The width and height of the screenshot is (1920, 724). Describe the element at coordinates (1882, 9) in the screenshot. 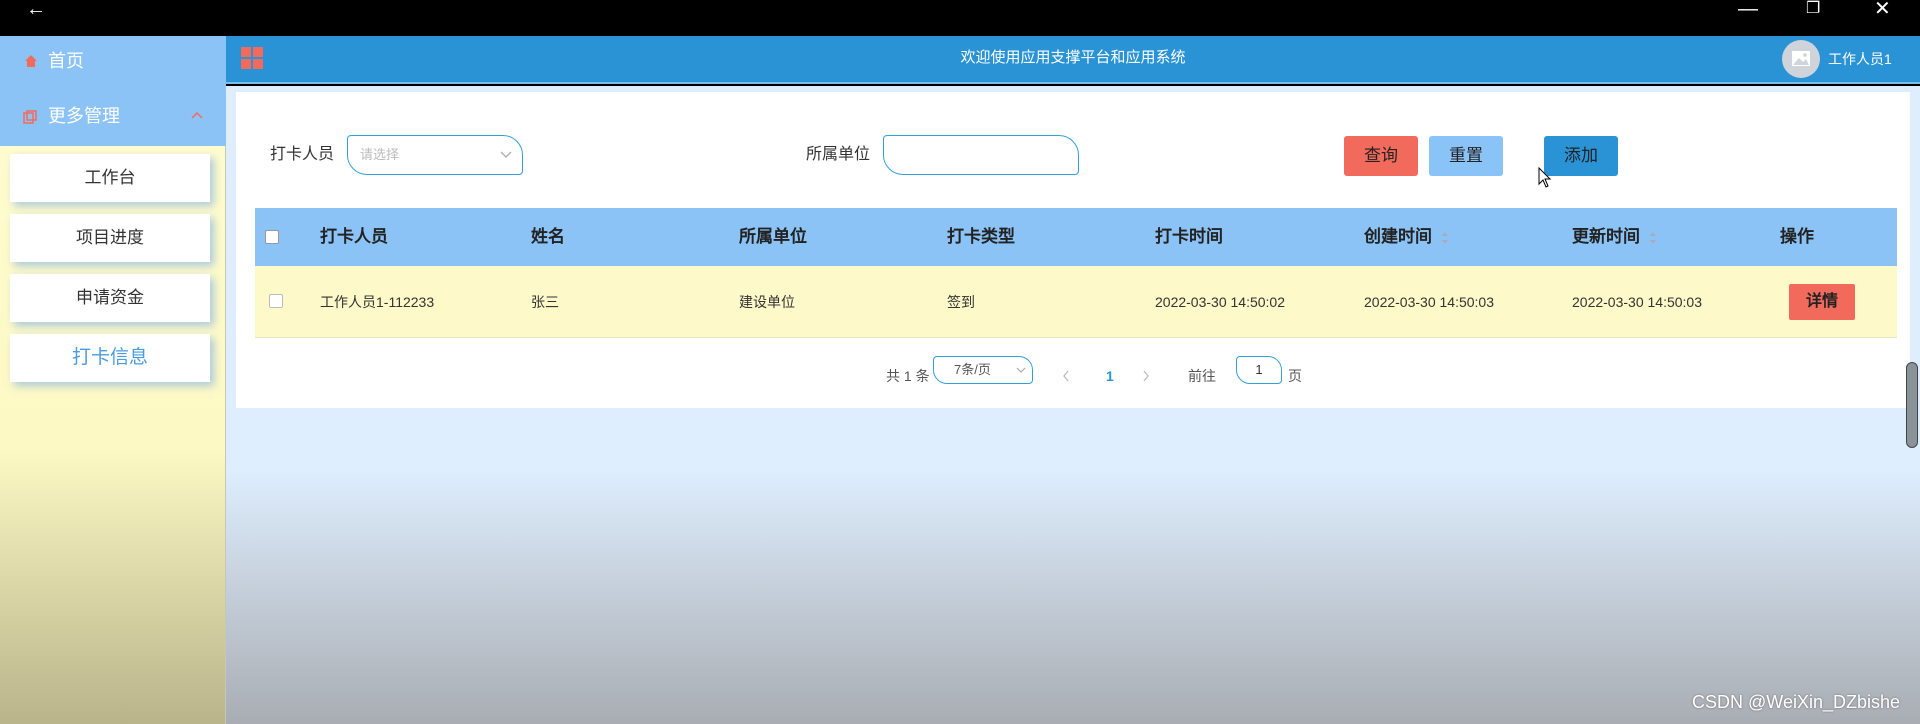

I see `close-icon: ✕` at that location.